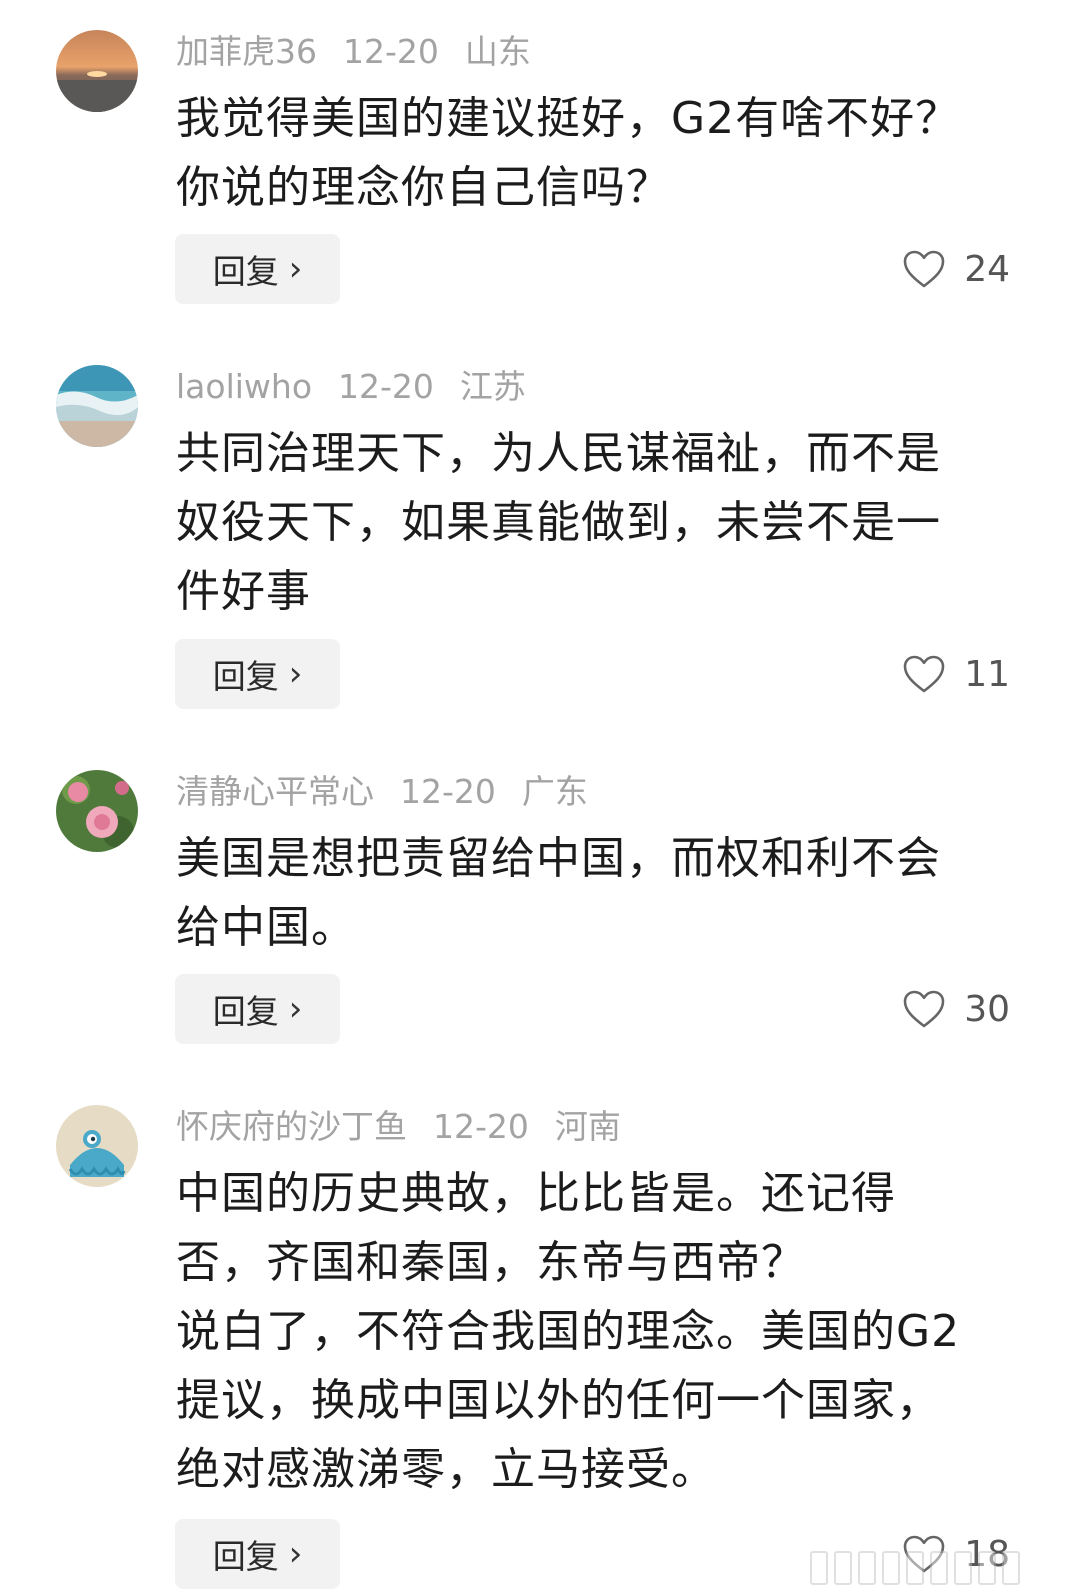 The height and width of the screenshot is (1590, 1080). Describe the element at coordinates (246, 51) in the screenshot. I see `username: 加菲虎36` at that location.